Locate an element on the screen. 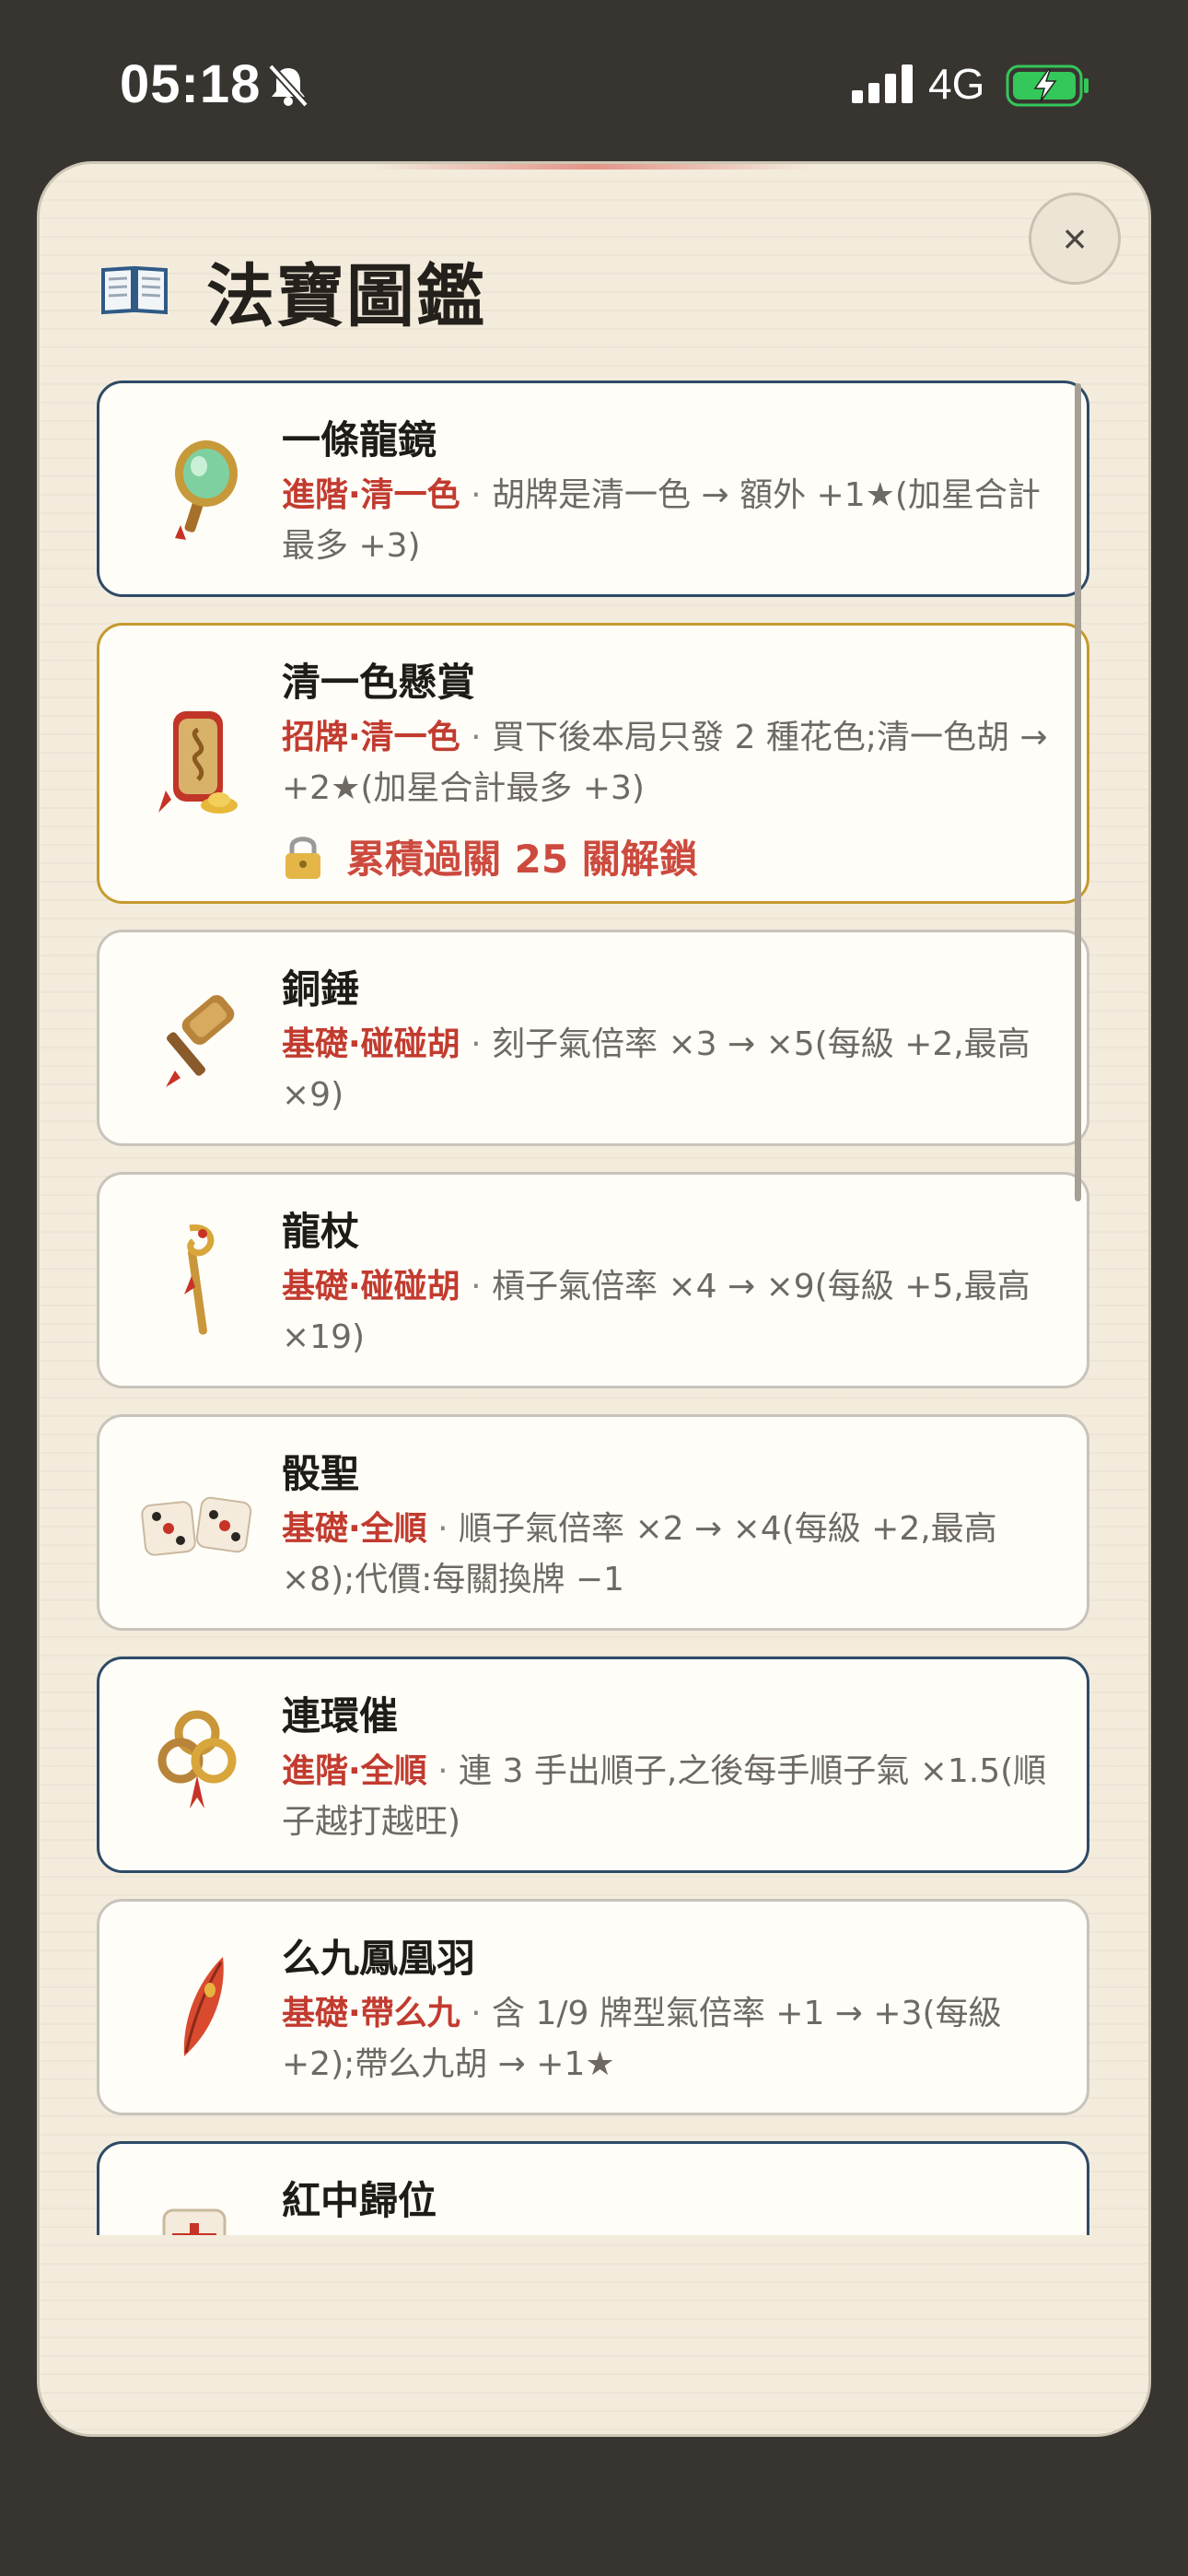 The width and height of the screenshot is (1188, 2576). item-tag: 招牌·清一色 is located at coordinates (371, 737).